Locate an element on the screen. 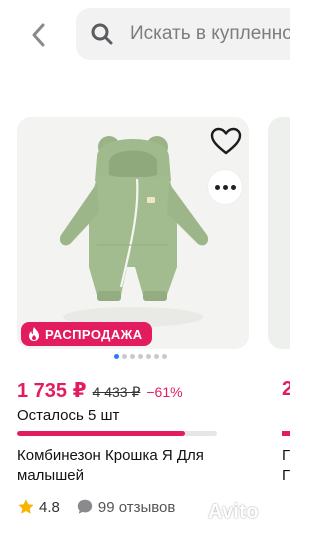 This screenshot has width=320, height=540. watermark-text: Avito is located at coordinates (233, 511).